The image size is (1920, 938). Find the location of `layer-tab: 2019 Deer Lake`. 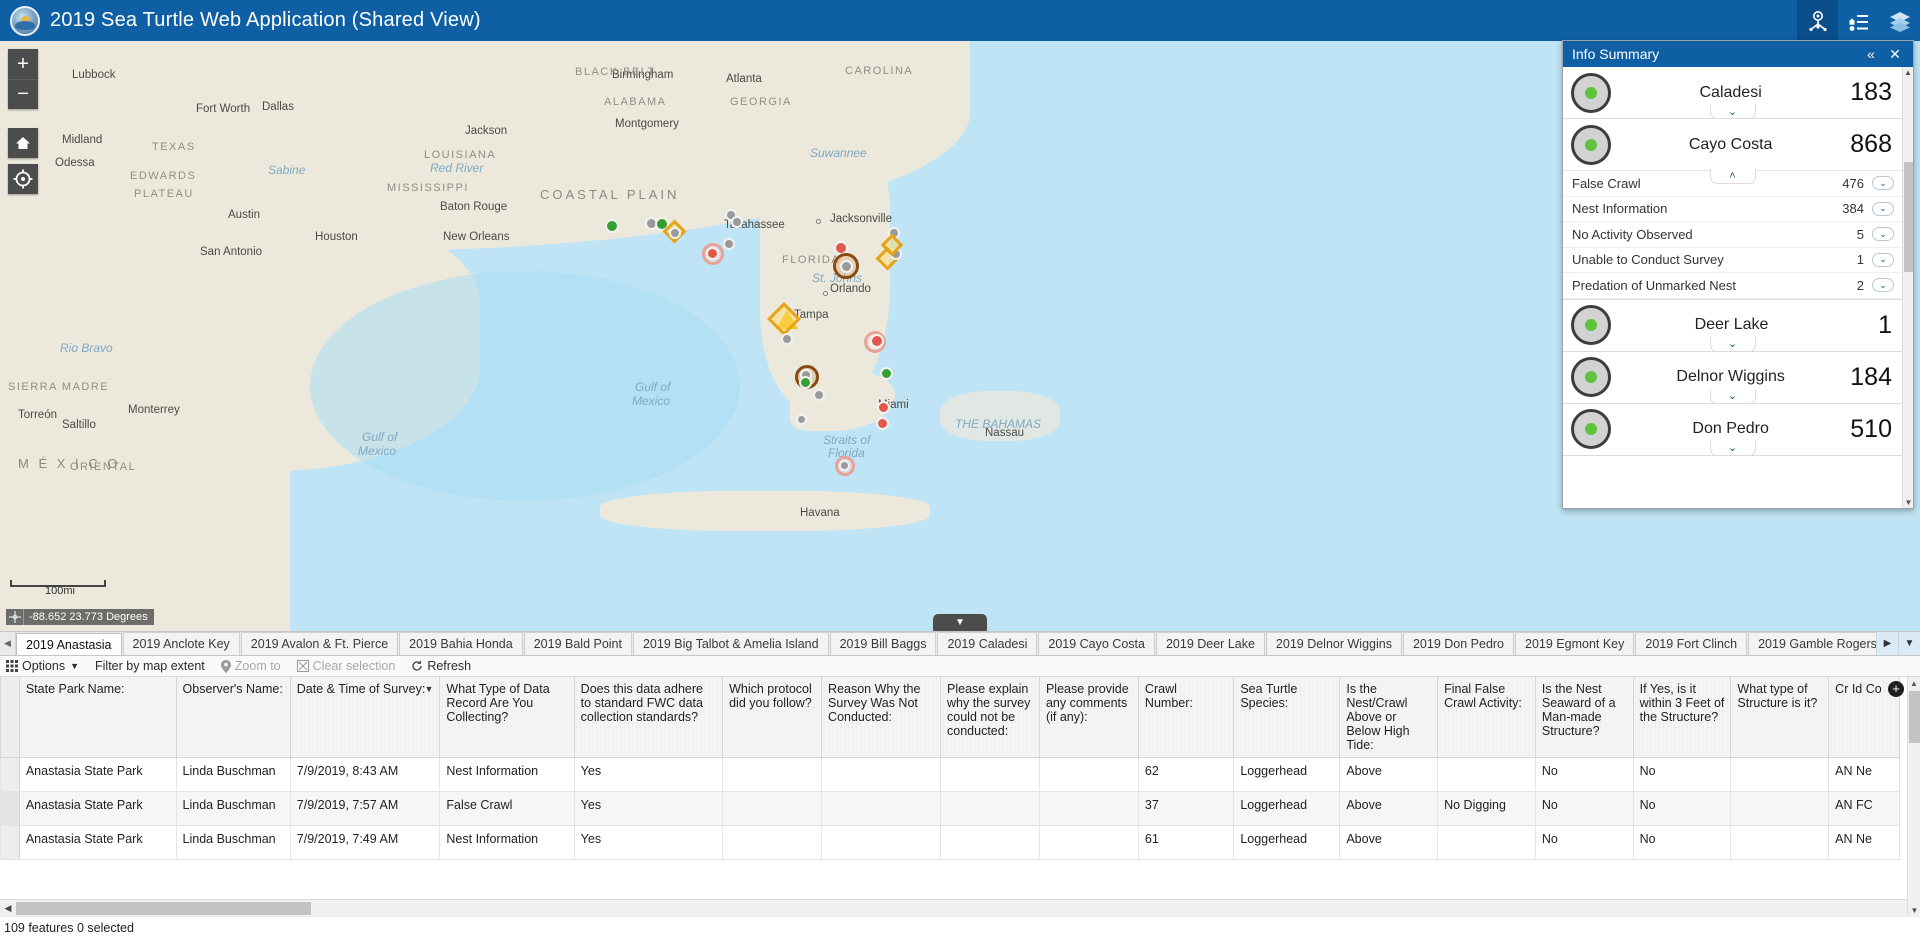

layer-tab: 2019 Deer Lake is located at coordinates (1210, 643).